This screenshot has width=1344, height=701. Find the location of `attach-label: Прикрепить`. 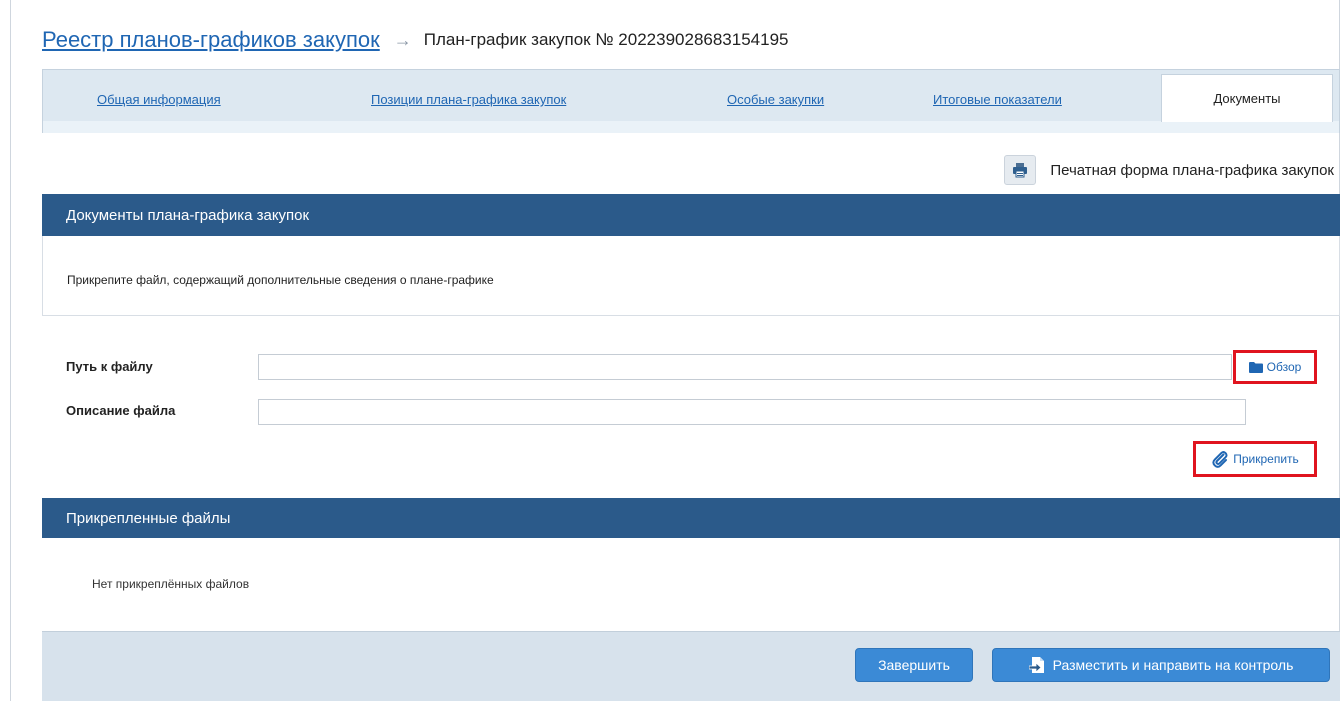

attach-label: Прикрепить is located at coordinates (1266, 459).